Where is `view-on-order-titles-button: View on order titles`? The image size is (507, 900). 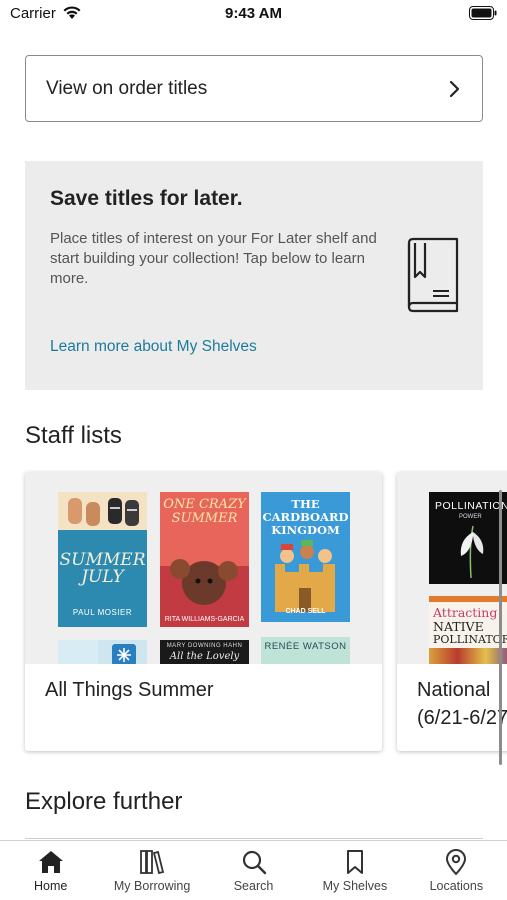 view-on-order-titles-button: View on order titles is located at coordinates (254, 88).